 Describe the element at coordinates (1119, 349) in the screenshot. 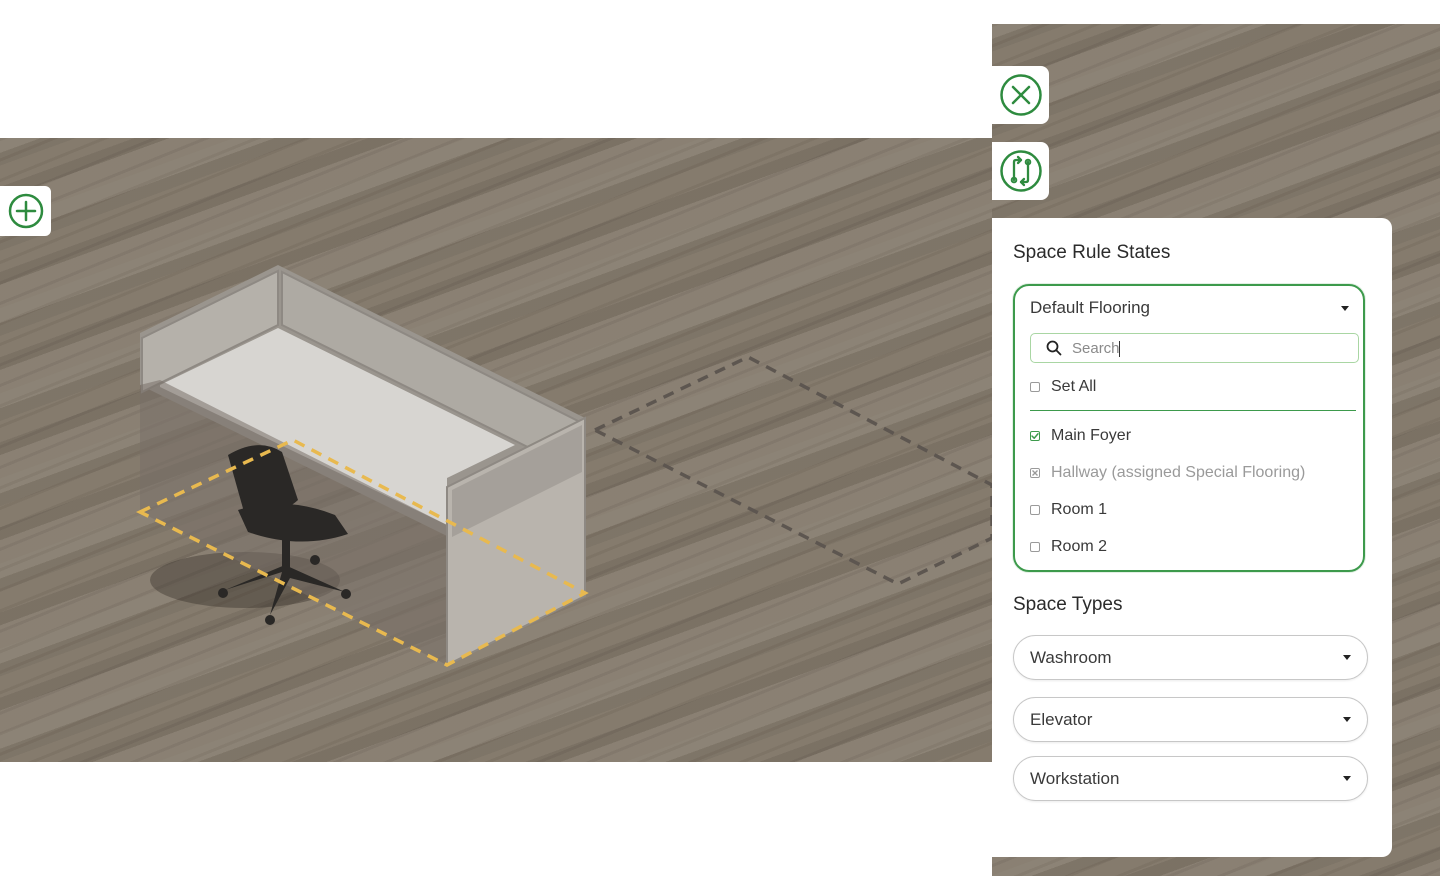

I see `text-cursor` at that location.